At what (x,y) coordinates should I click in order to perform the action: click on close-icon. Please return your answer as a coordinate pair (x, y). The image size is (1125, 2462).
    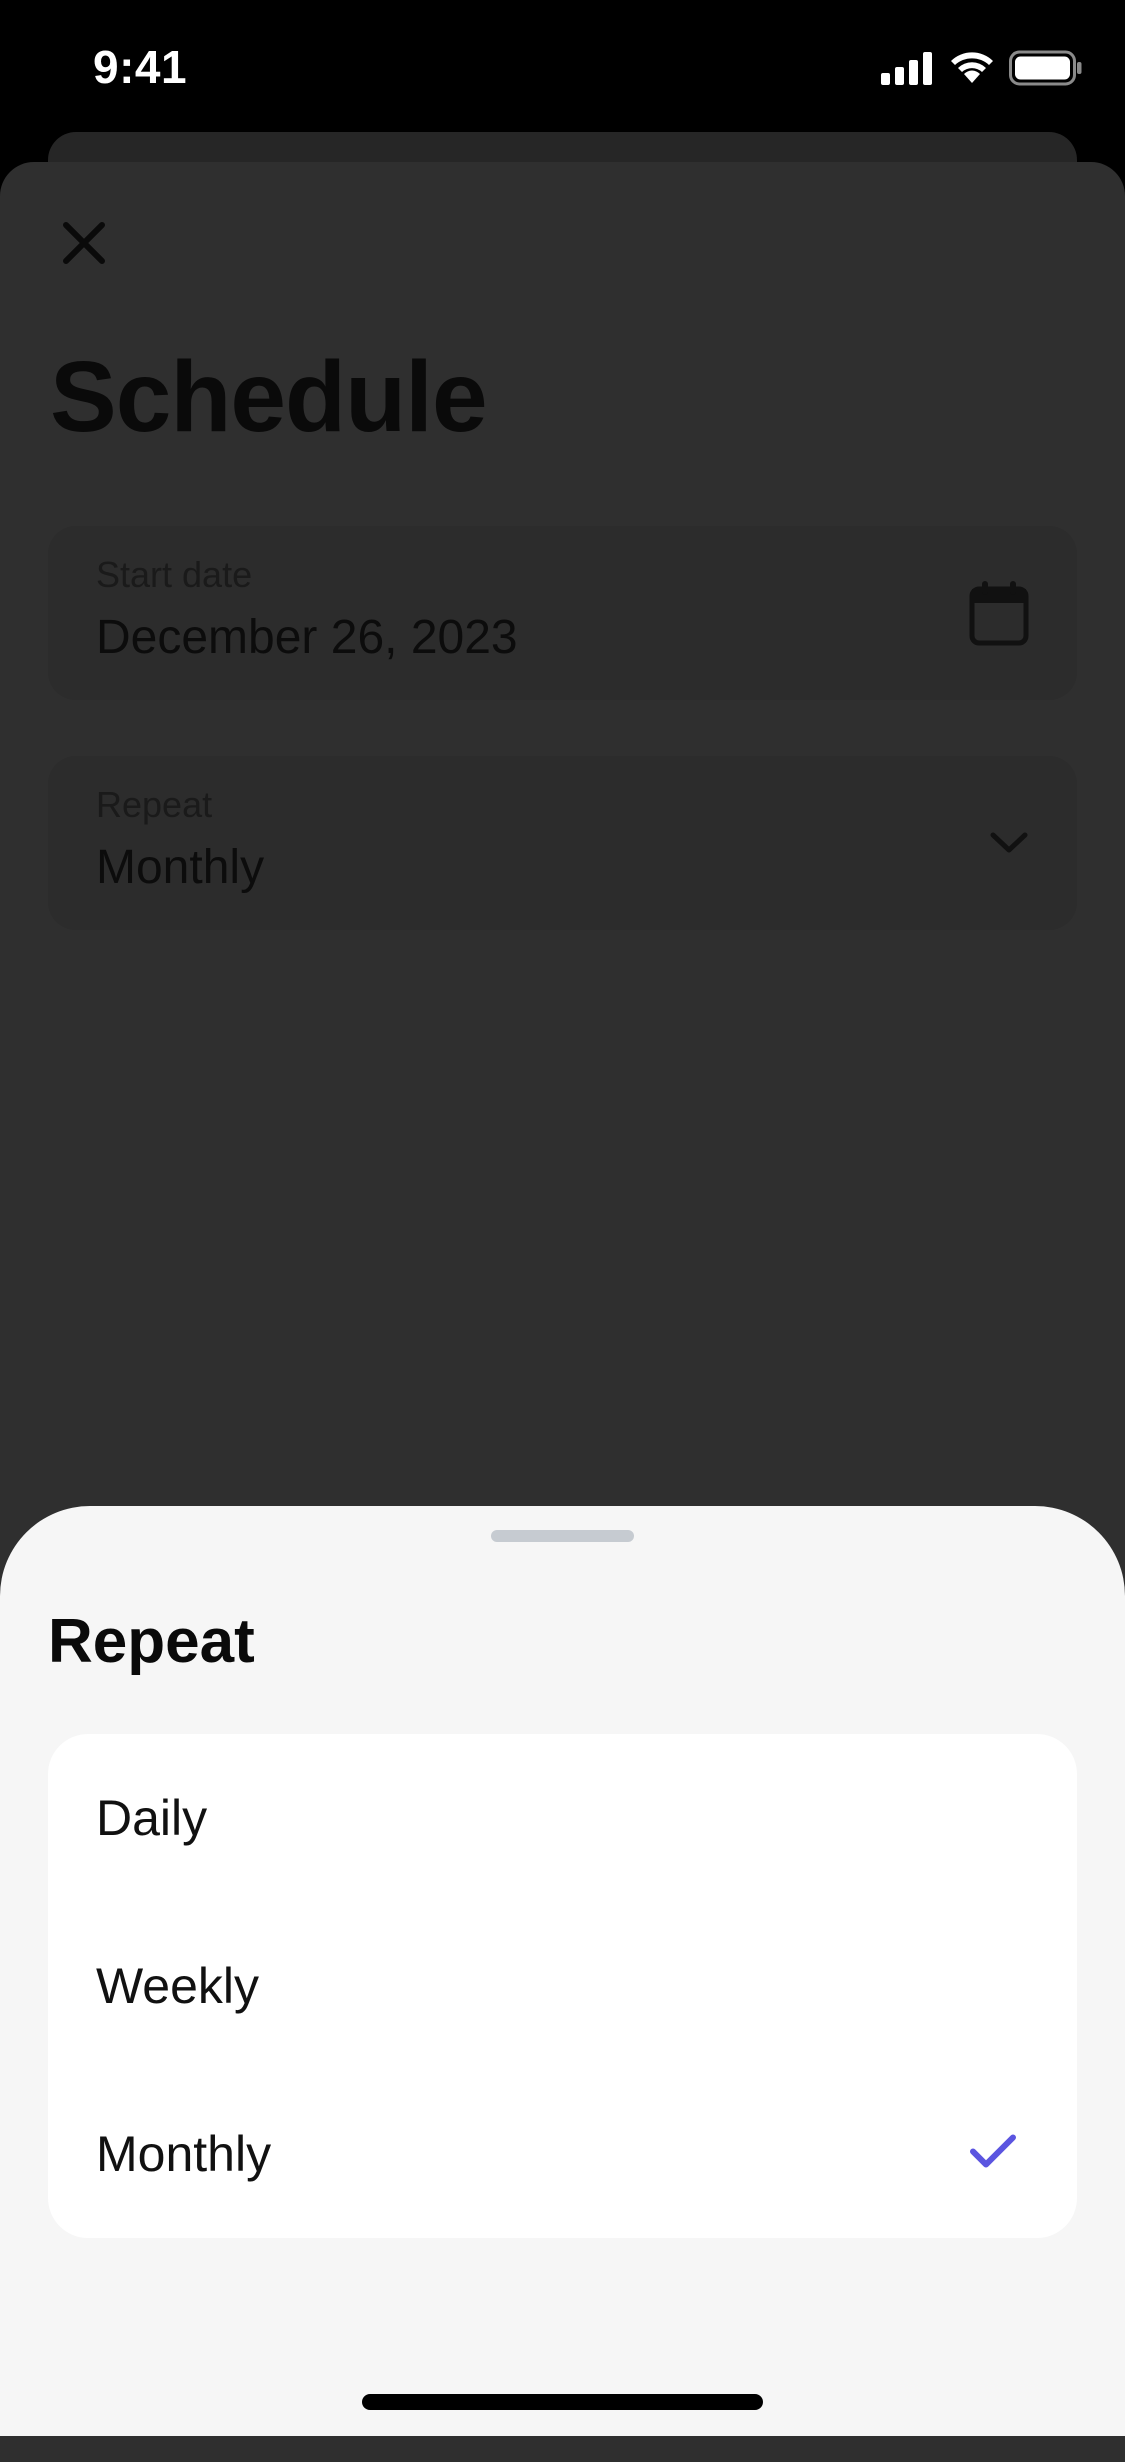
    Looking at the image, I should click on (84, 245).